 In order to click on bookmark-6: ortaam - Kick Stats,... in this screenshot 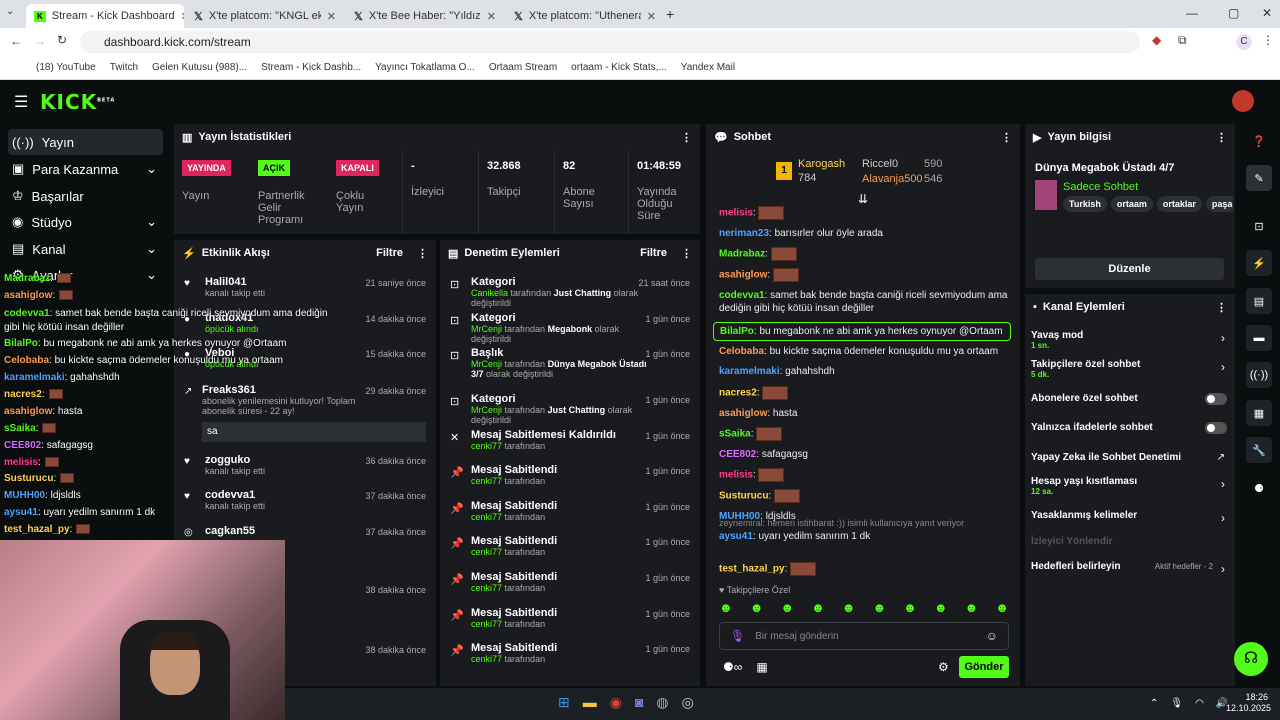, I will do `click(619, 67)`.